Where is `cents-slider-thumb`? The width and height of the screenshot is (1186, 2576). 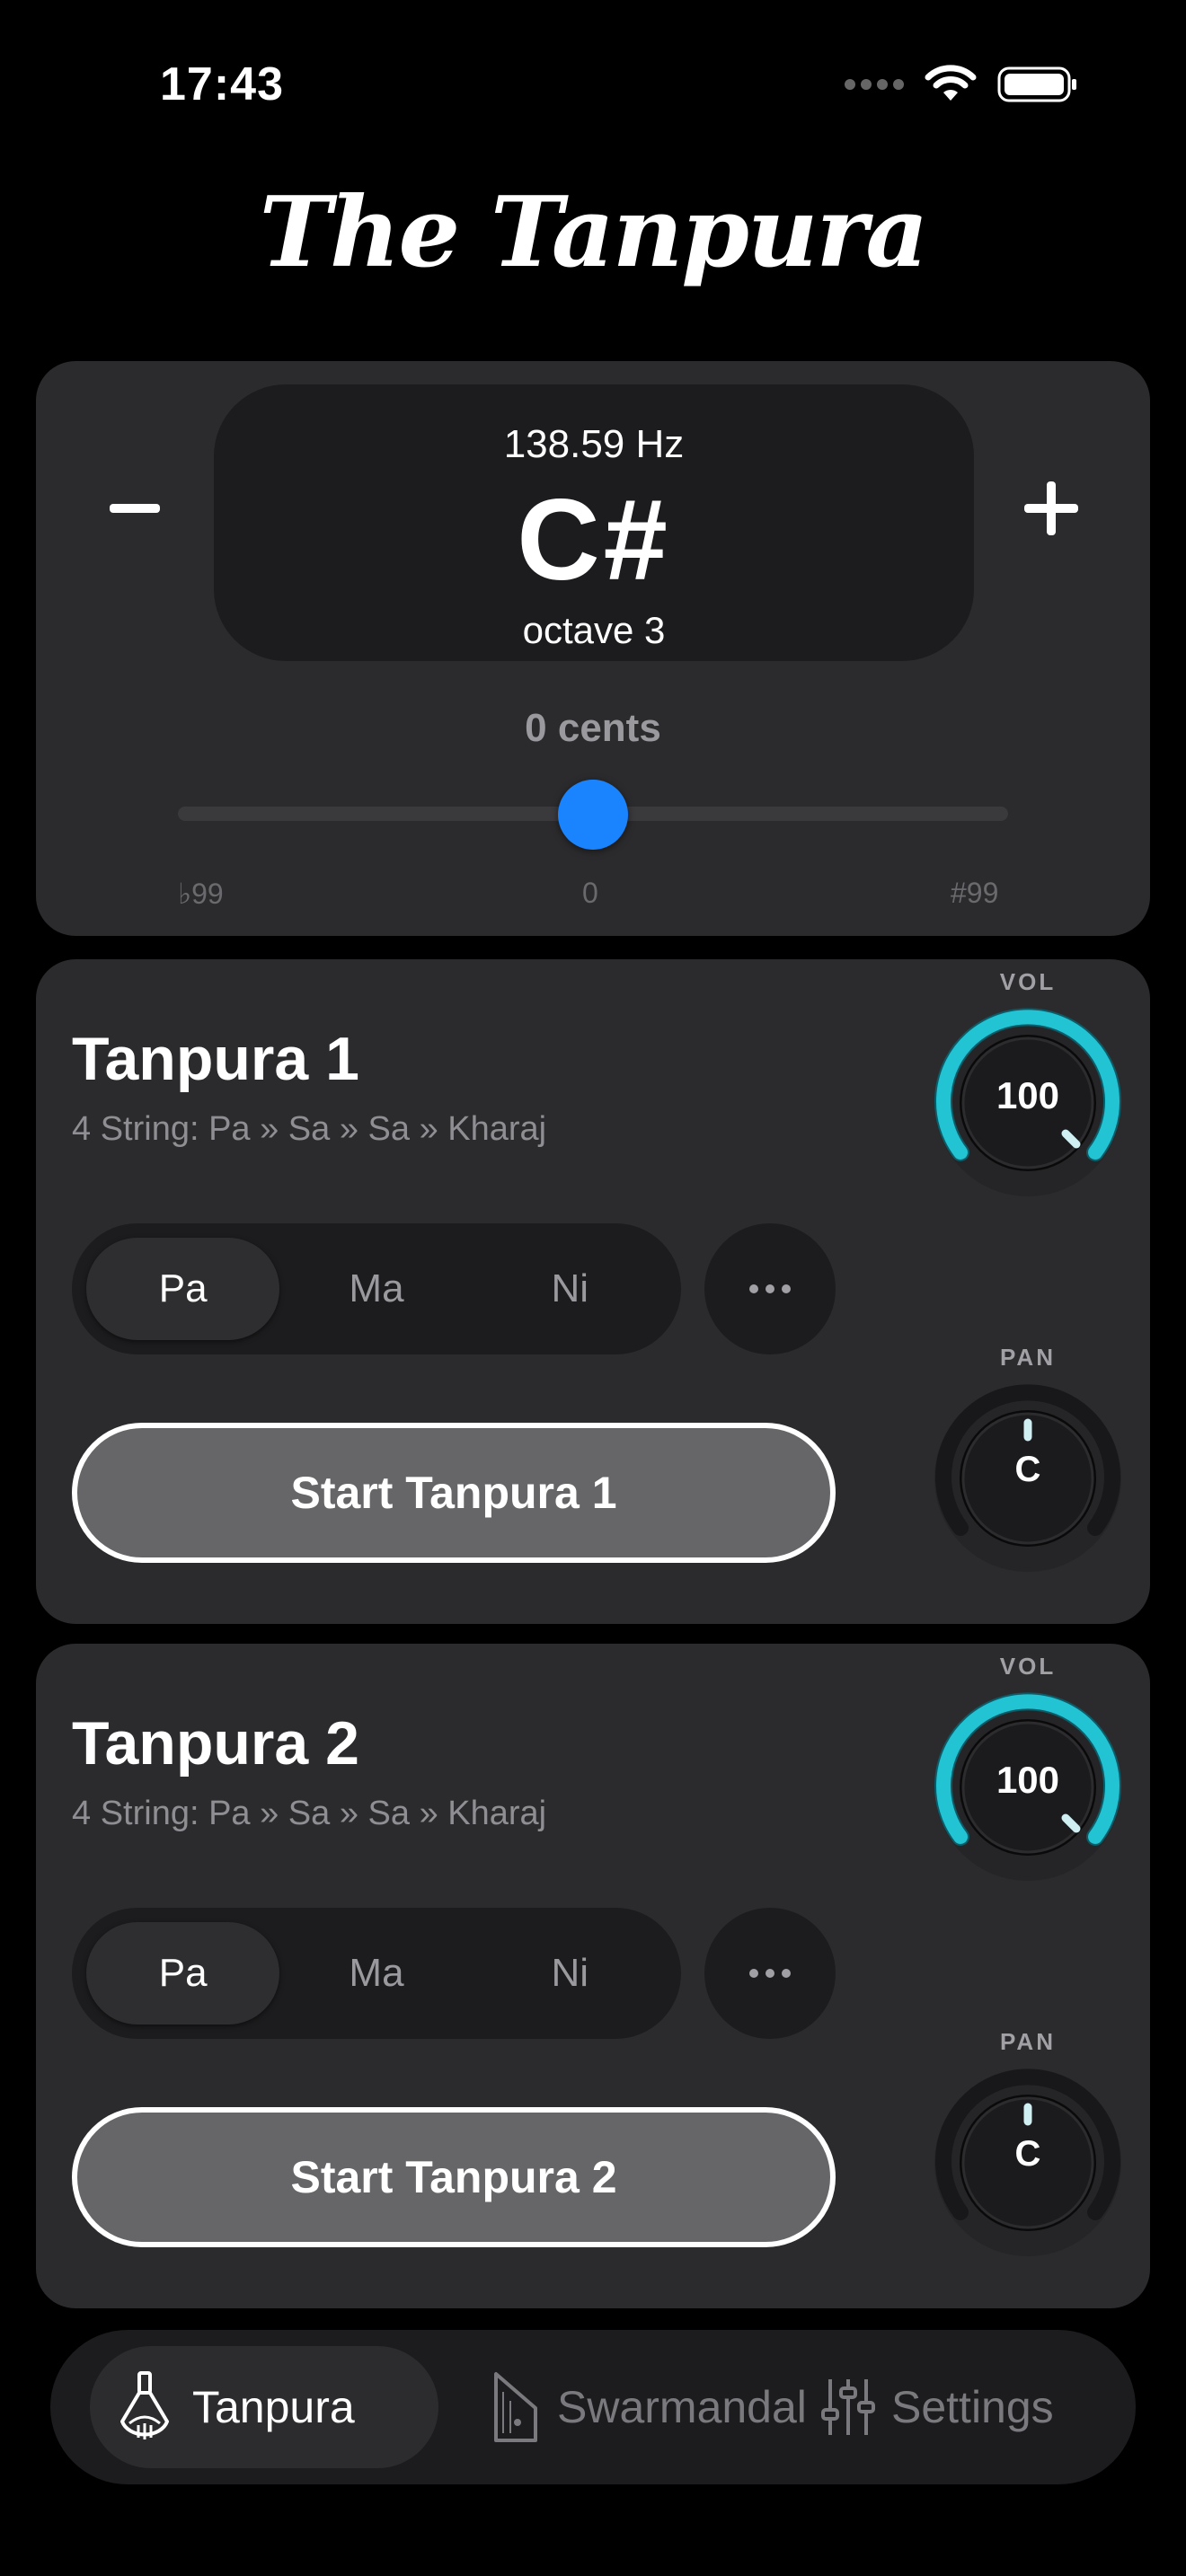 cents-slider-thumb is located at coordinates (593, 815).